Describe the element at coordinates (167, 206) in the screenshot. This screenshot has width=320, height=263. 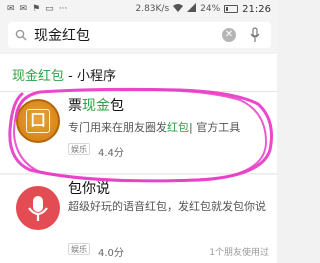
I see `app-description: 超级好玩的语音红包，发红包就发包你说` at that location.